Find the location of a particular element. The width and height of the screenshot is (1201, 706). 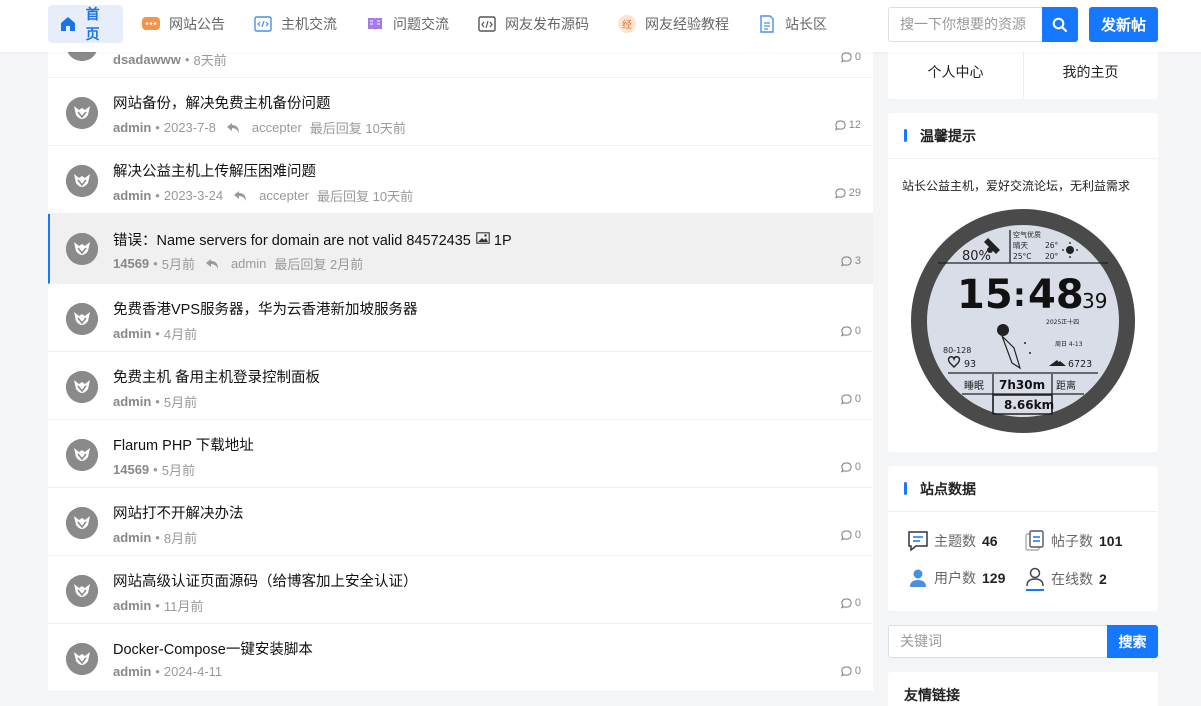

post-meta: admin • 2024-4-11 is located at coordinates (167, 671).